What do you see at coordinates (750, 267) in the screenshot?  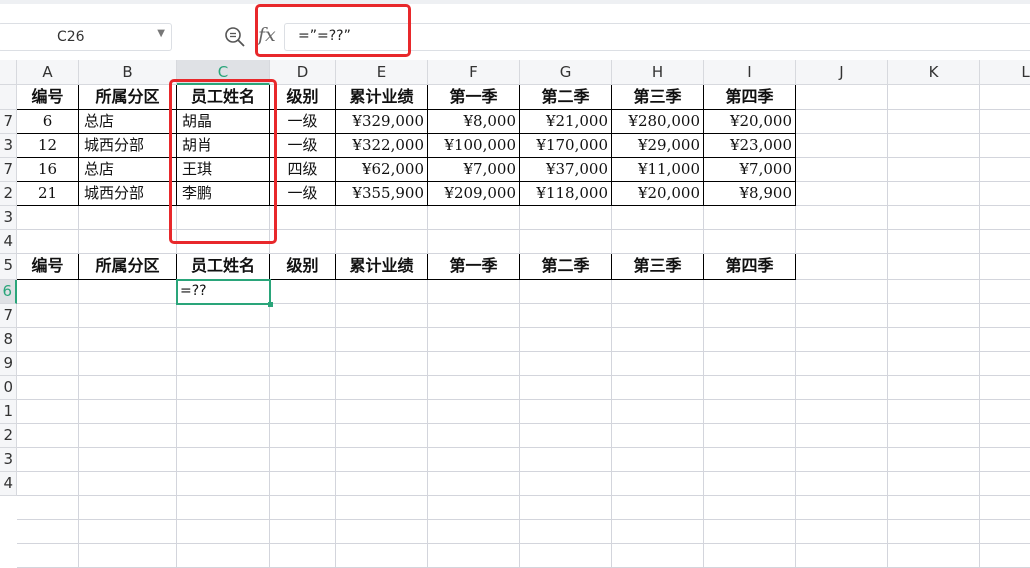 I see `header-cell: 第四季` at bounding box center [750, 267].